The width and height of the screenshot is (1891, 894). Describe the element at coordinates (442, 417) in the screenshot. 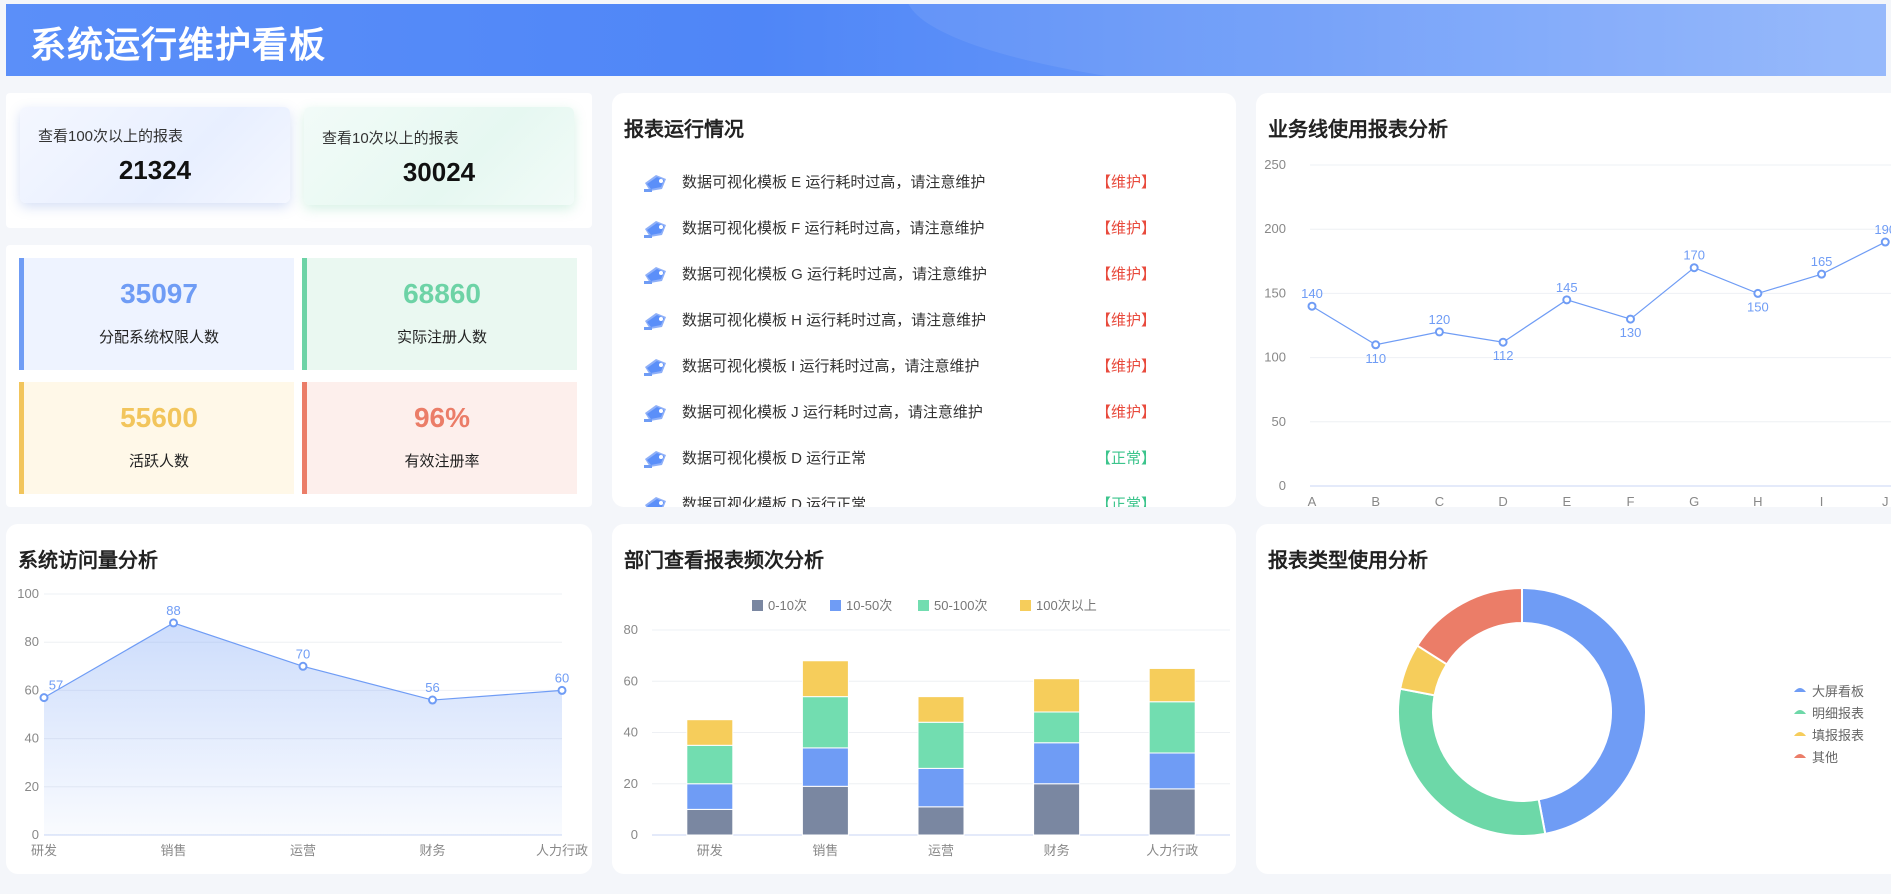

I see `kpi-value: 96%` at that location.